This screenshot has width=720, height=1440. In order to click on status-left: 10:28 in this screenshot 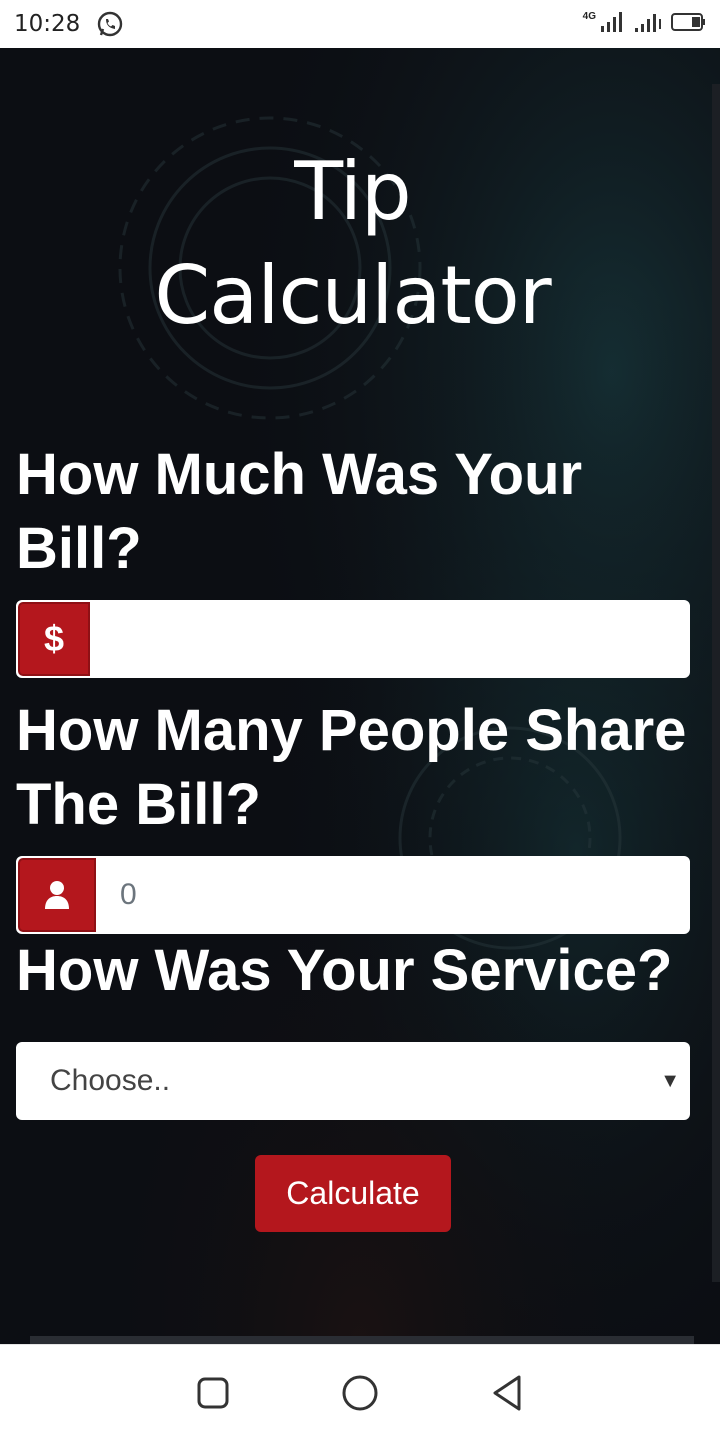, I will do `click(69, 24)`.